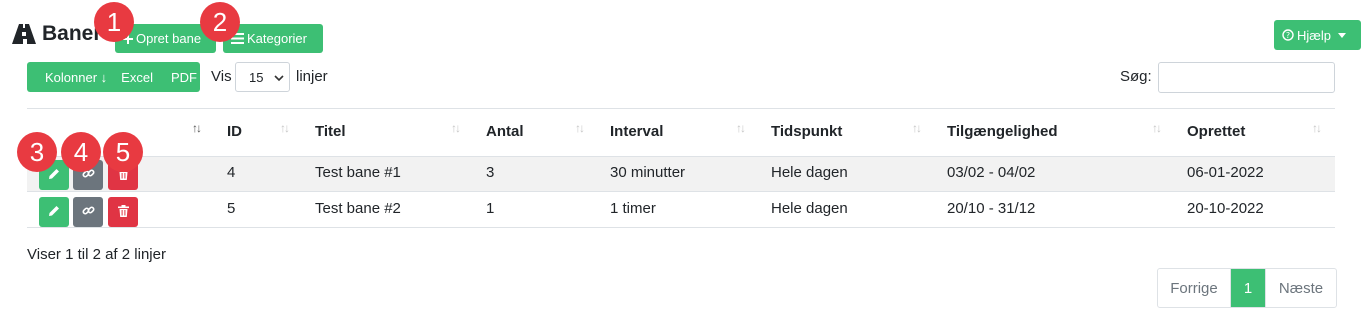  I want to click on column-header-created: Oprettet, so click(1216, 131).